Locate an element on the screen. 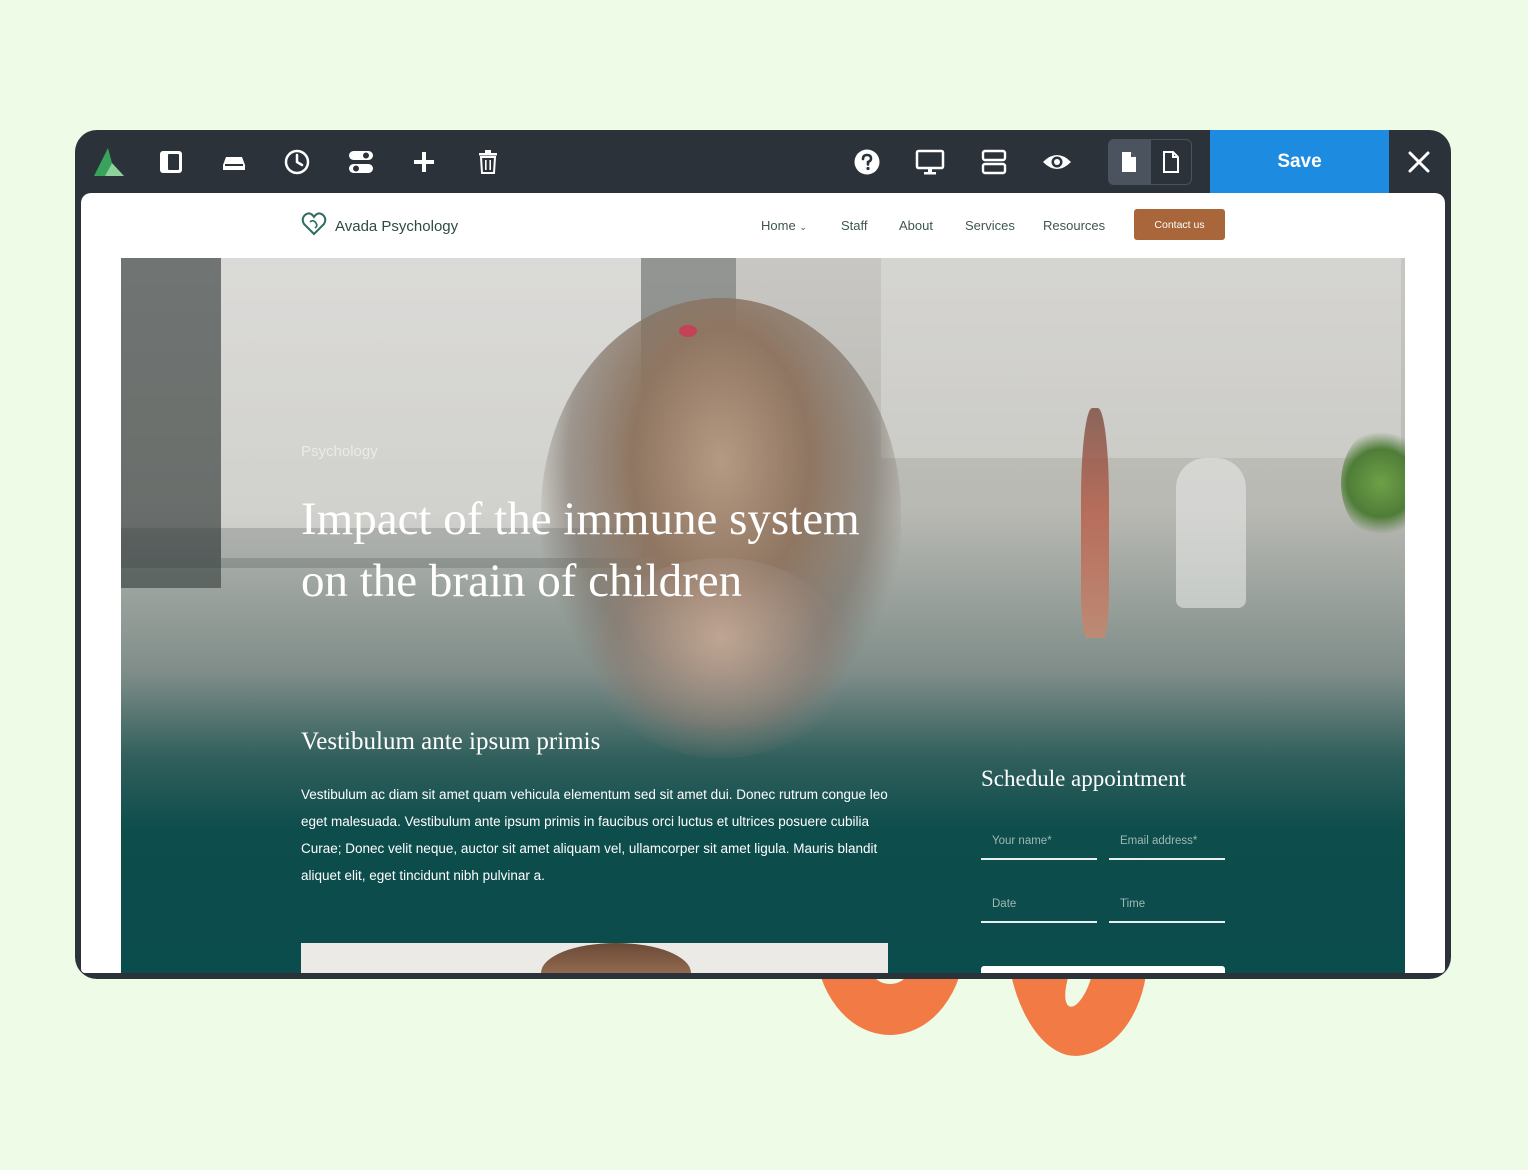 This screenshot has width=1528, height=1170. brain-heart-logo-icon is located at coordinates (314, 226).